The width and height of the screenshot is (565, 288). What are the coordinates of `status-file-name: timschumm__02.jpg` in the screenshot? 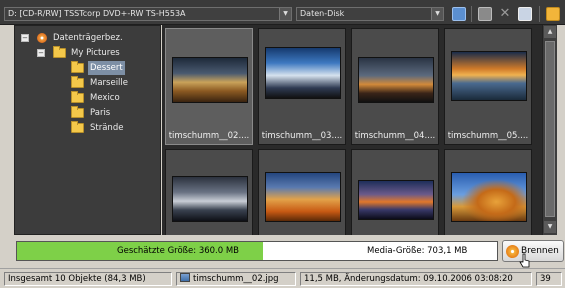 It's located at (236, 279).